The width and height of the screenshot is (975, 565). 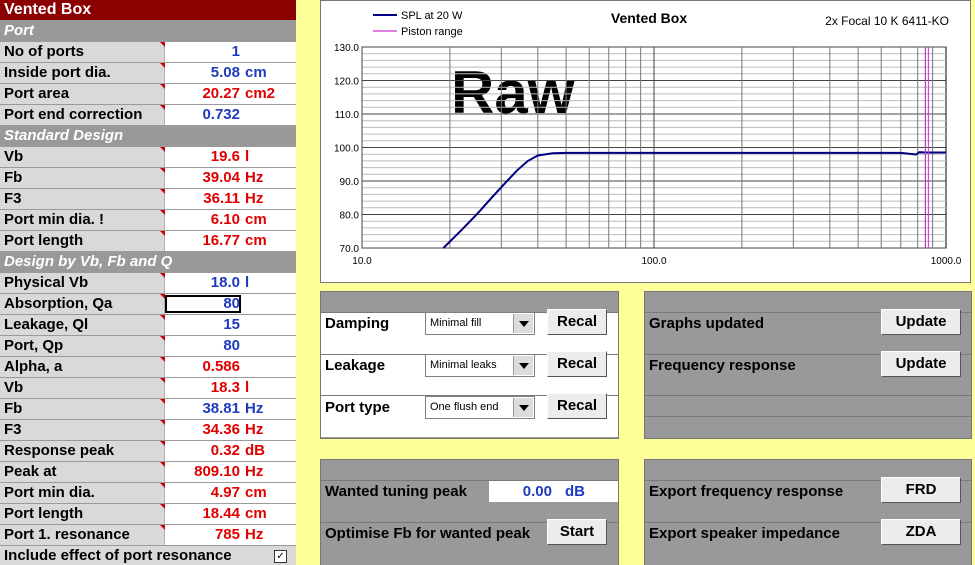 I want to click on std-port-min-value: 6.10, so click(x=225, y=219).